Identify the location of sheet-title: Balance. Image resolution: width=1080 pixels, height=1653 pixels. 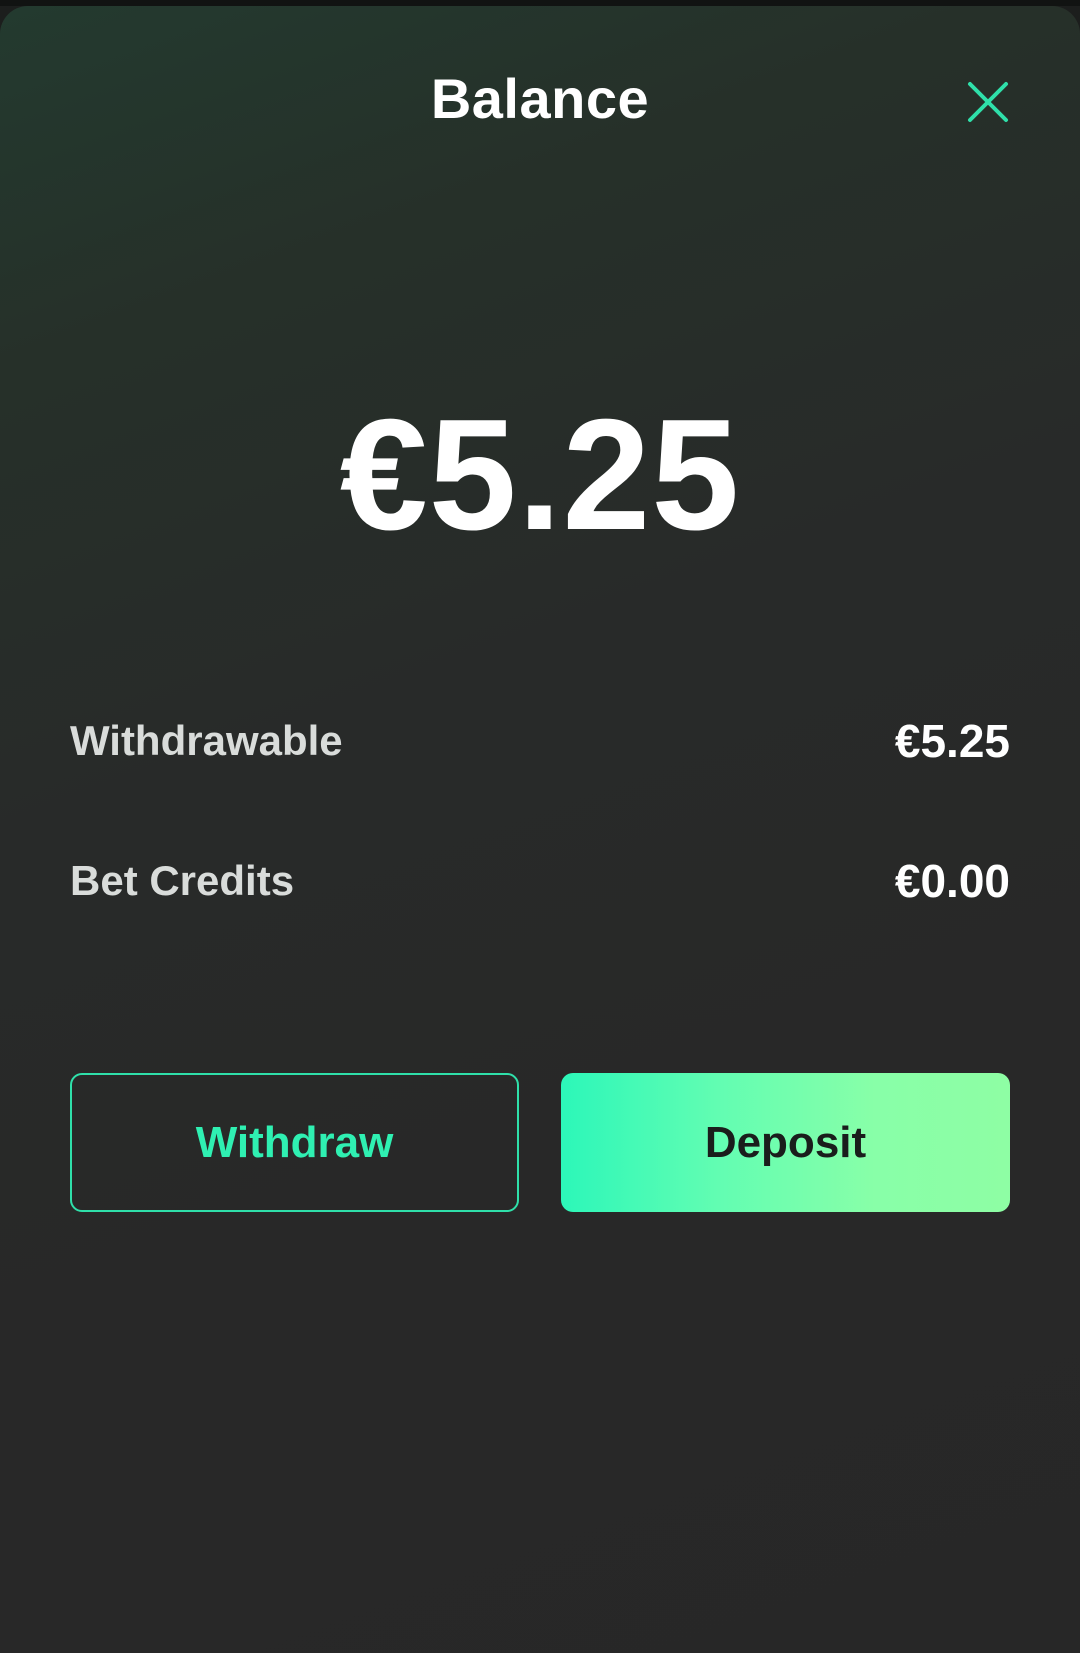
(540, 98).